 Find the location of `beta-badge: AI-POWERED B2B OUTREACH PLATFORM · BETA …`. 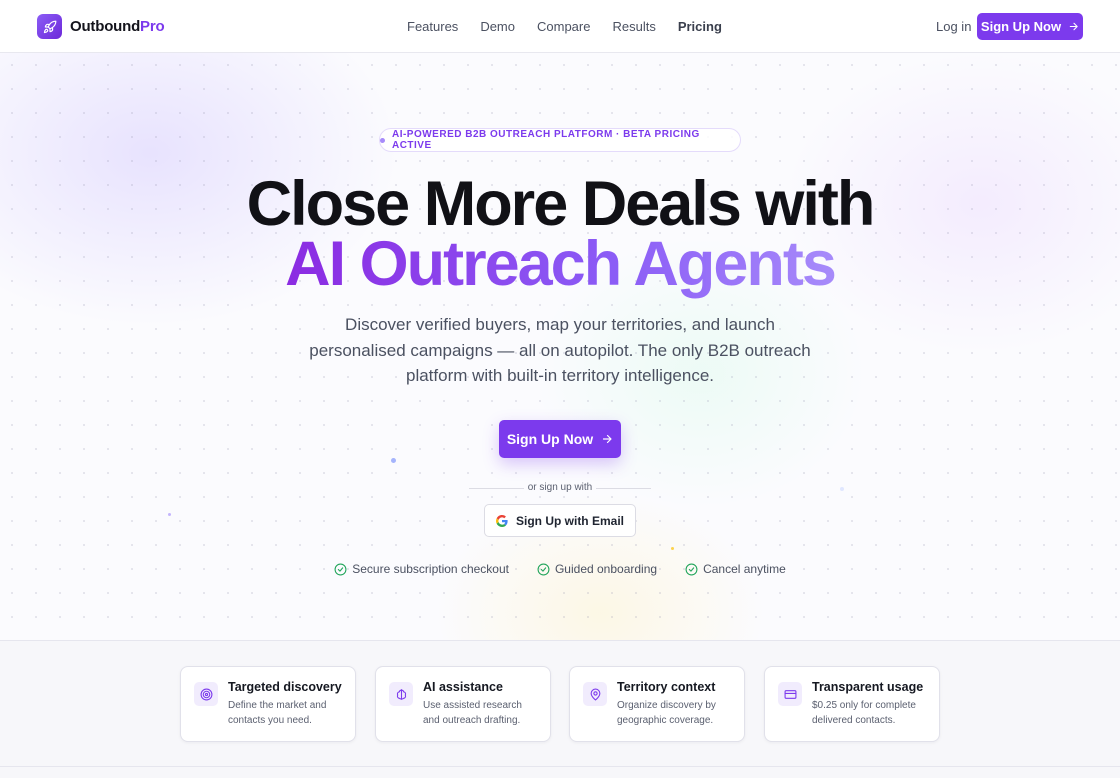

beta-badge: AI-POWERED B2B OUTREACH PLATFORM · BETA … is located at coordinates (560, 140).